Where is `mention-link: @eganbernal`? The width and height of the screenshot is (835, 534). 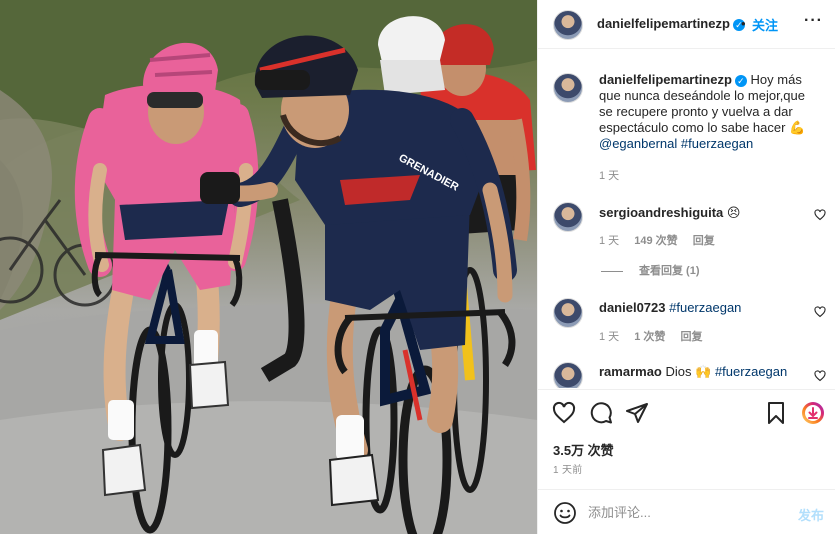
mention-link: @eganbernal is located at coordinates (638, 143).